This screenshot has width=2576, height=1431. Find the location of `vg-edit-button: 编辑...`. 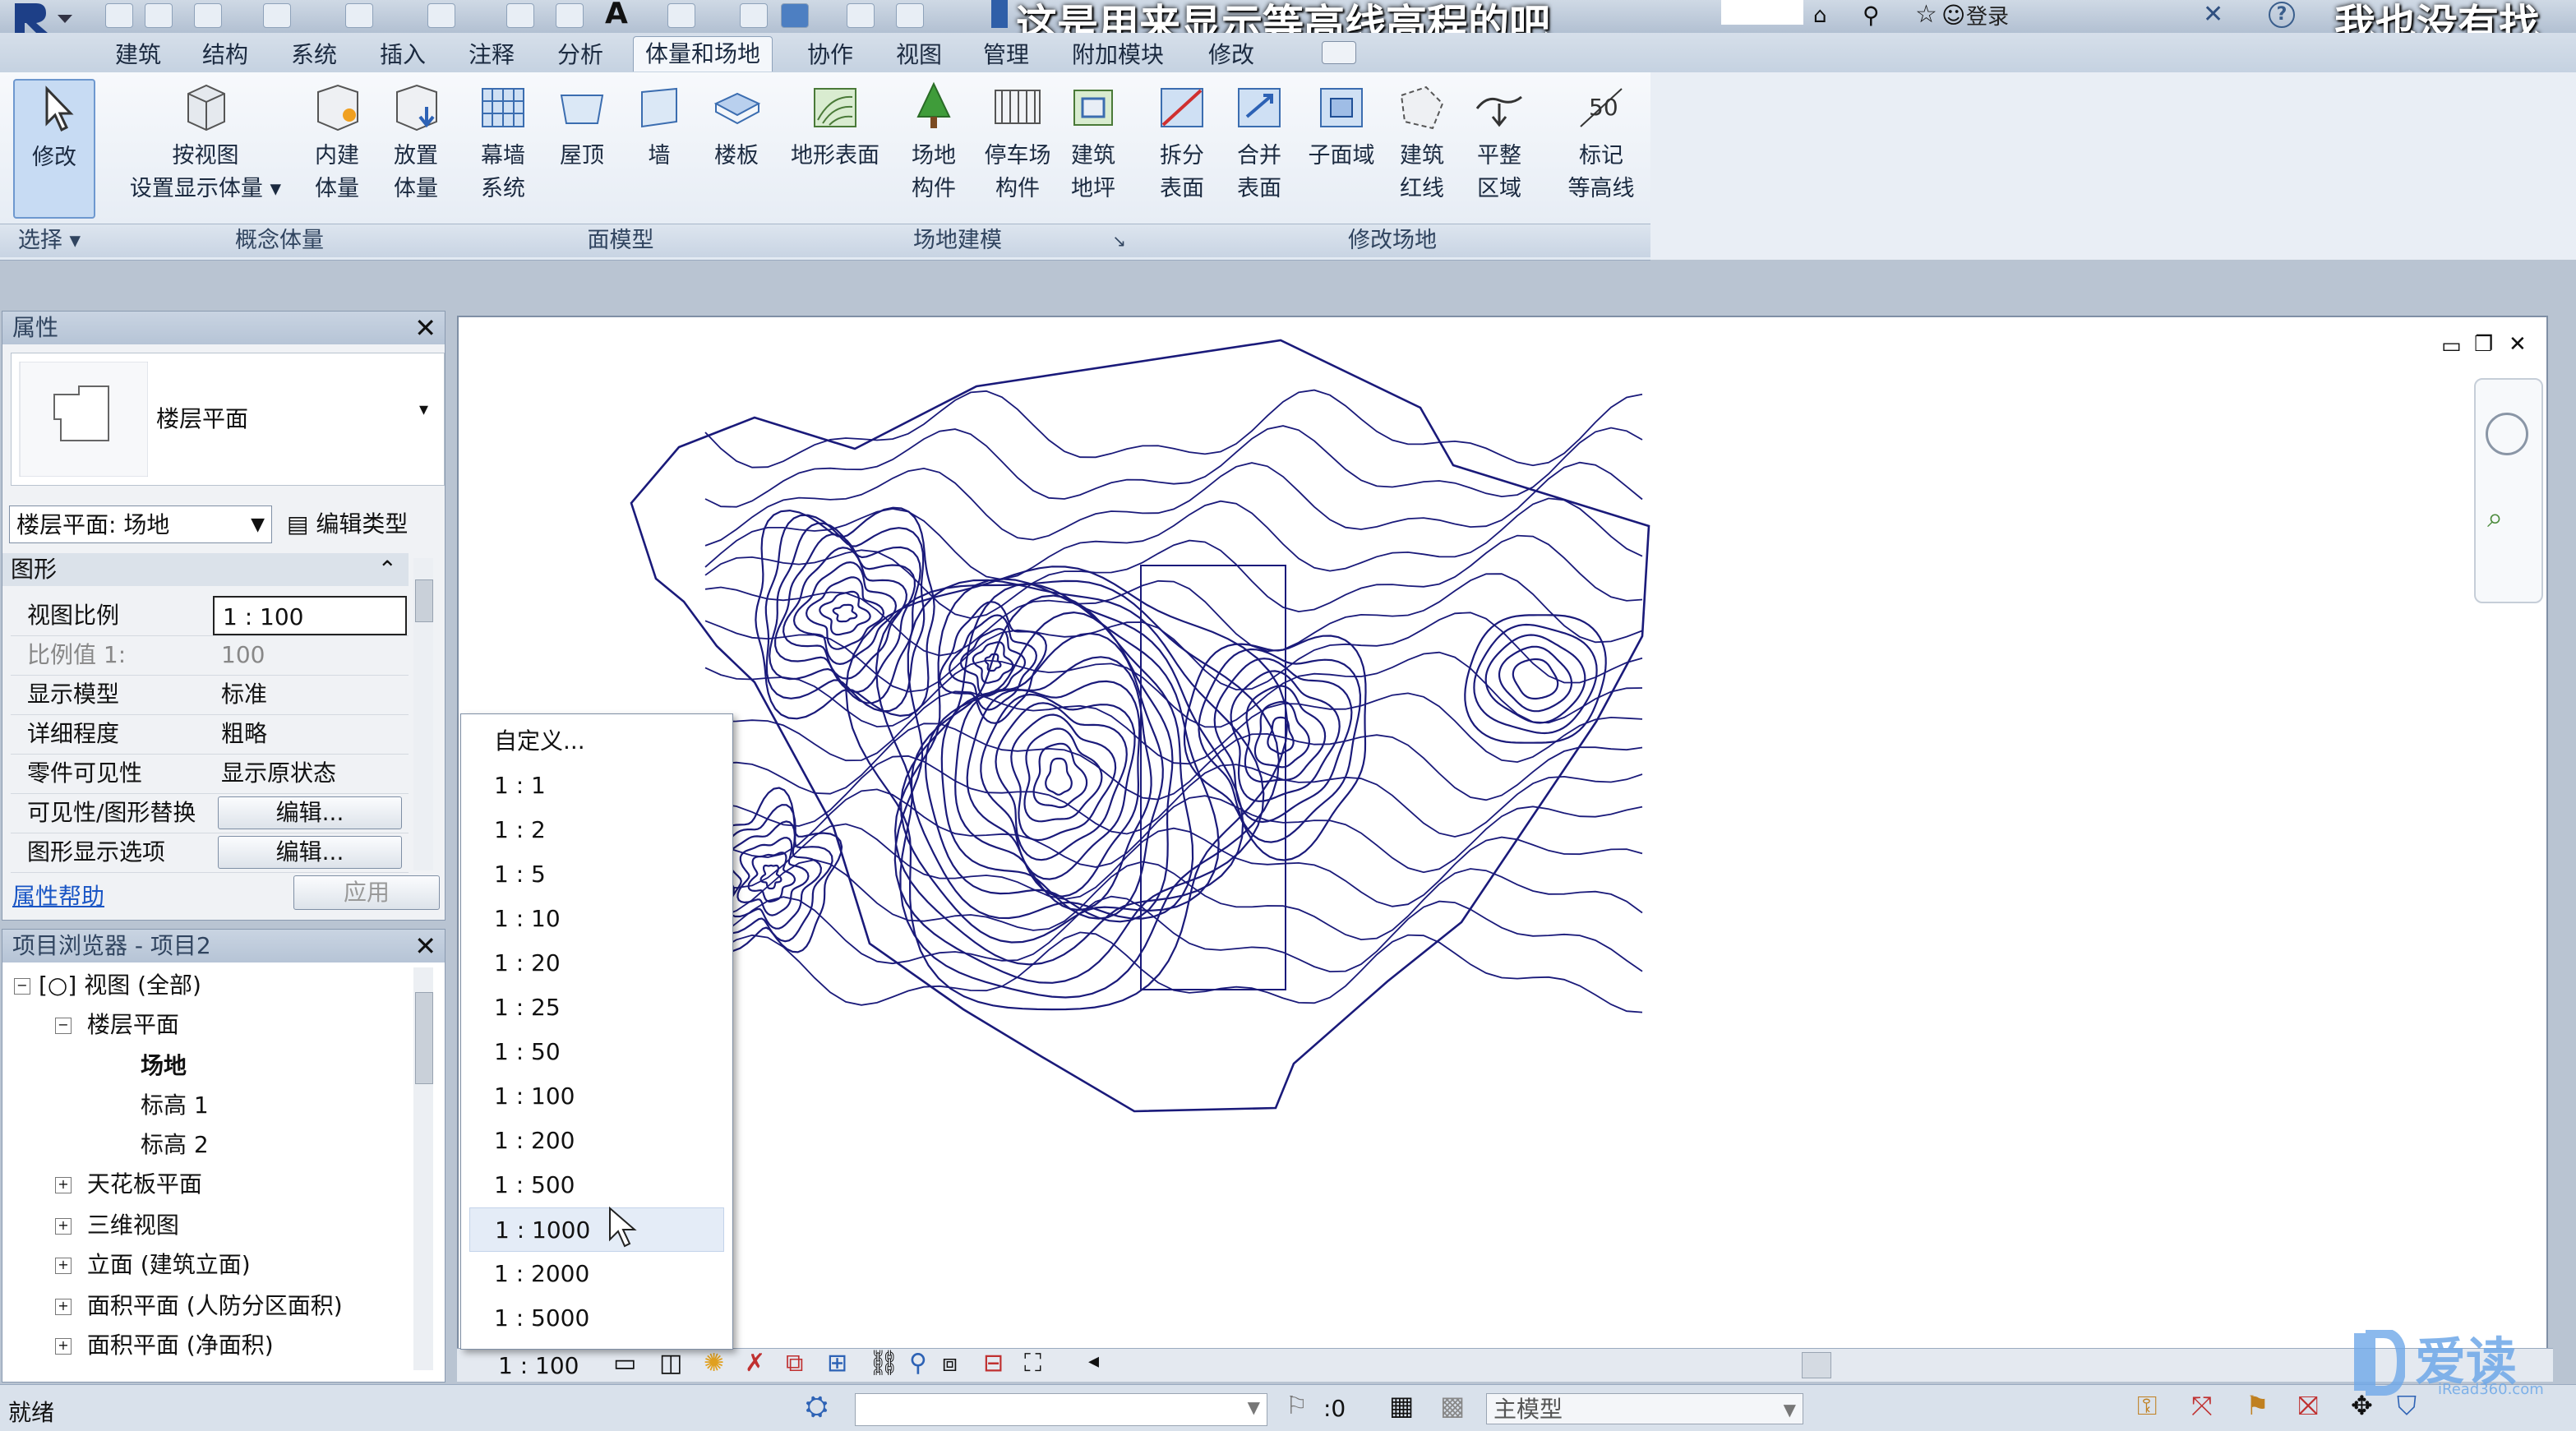

vg-edit-button: 编辑... is located at coordinates (310, 812).